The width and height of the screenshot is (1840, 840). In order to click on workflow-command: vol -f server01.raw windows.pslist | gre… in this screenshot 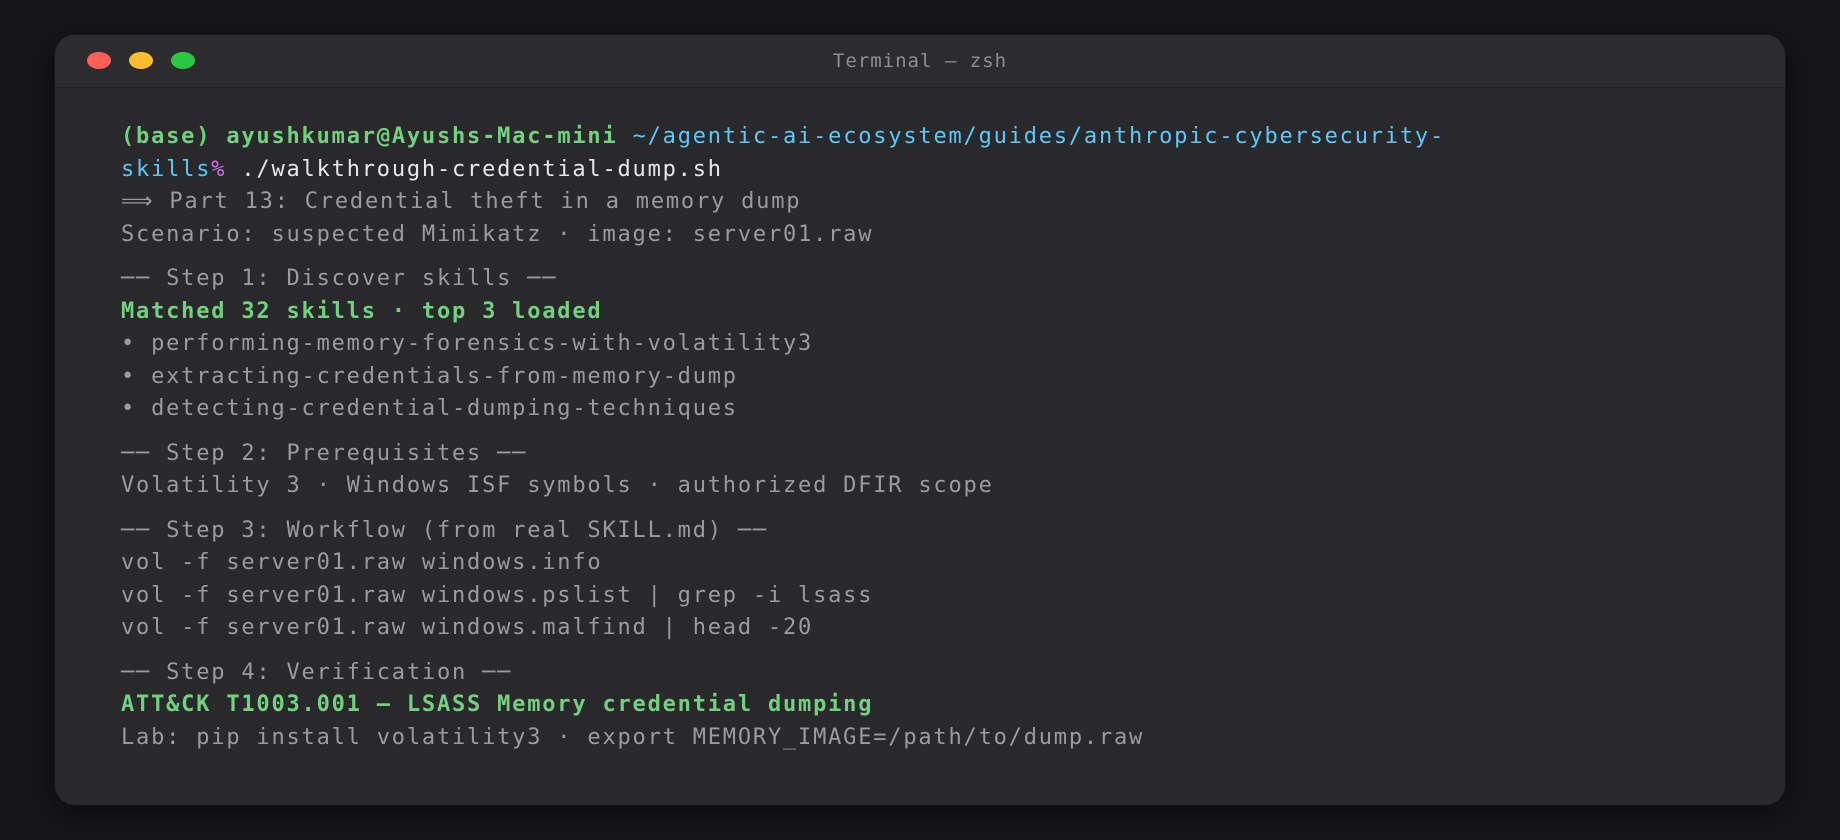, I will do `click(497, 595)`.